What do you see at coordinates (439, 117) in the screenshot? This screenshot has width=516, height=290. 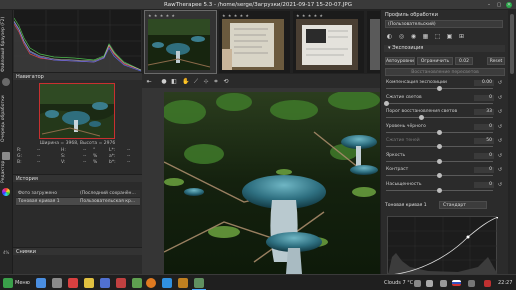 I see `slider-track` at bounding box center [439, 117].